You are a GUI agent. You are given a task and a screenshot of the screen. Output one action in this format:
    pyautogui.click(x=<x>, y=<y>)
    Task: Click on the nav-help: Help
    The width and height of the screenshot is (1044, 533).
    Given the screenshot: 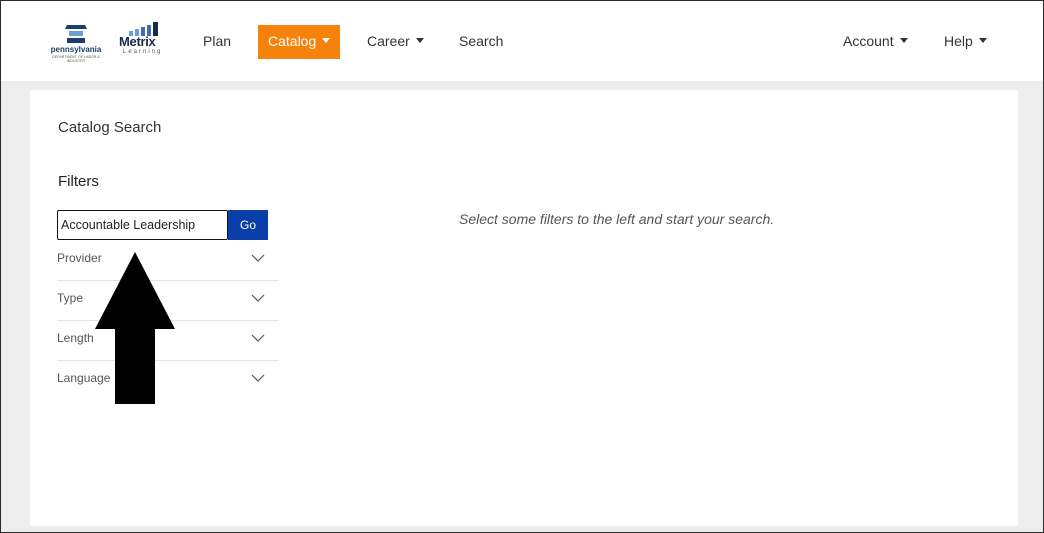 What is the action you would take?
    pyautogui.click(x=965, y=42)
    